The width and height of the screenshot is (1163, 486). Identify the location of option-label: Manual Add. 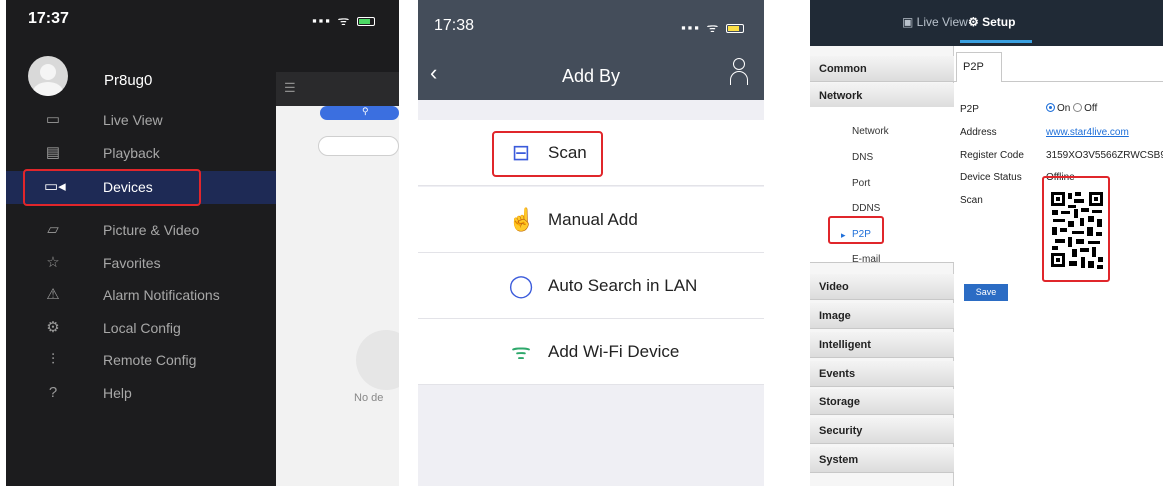
(593, 219).